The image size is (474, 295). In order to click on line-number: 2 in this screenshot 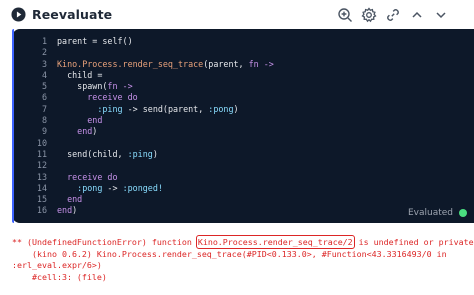, I will do `click(44, 52)`.